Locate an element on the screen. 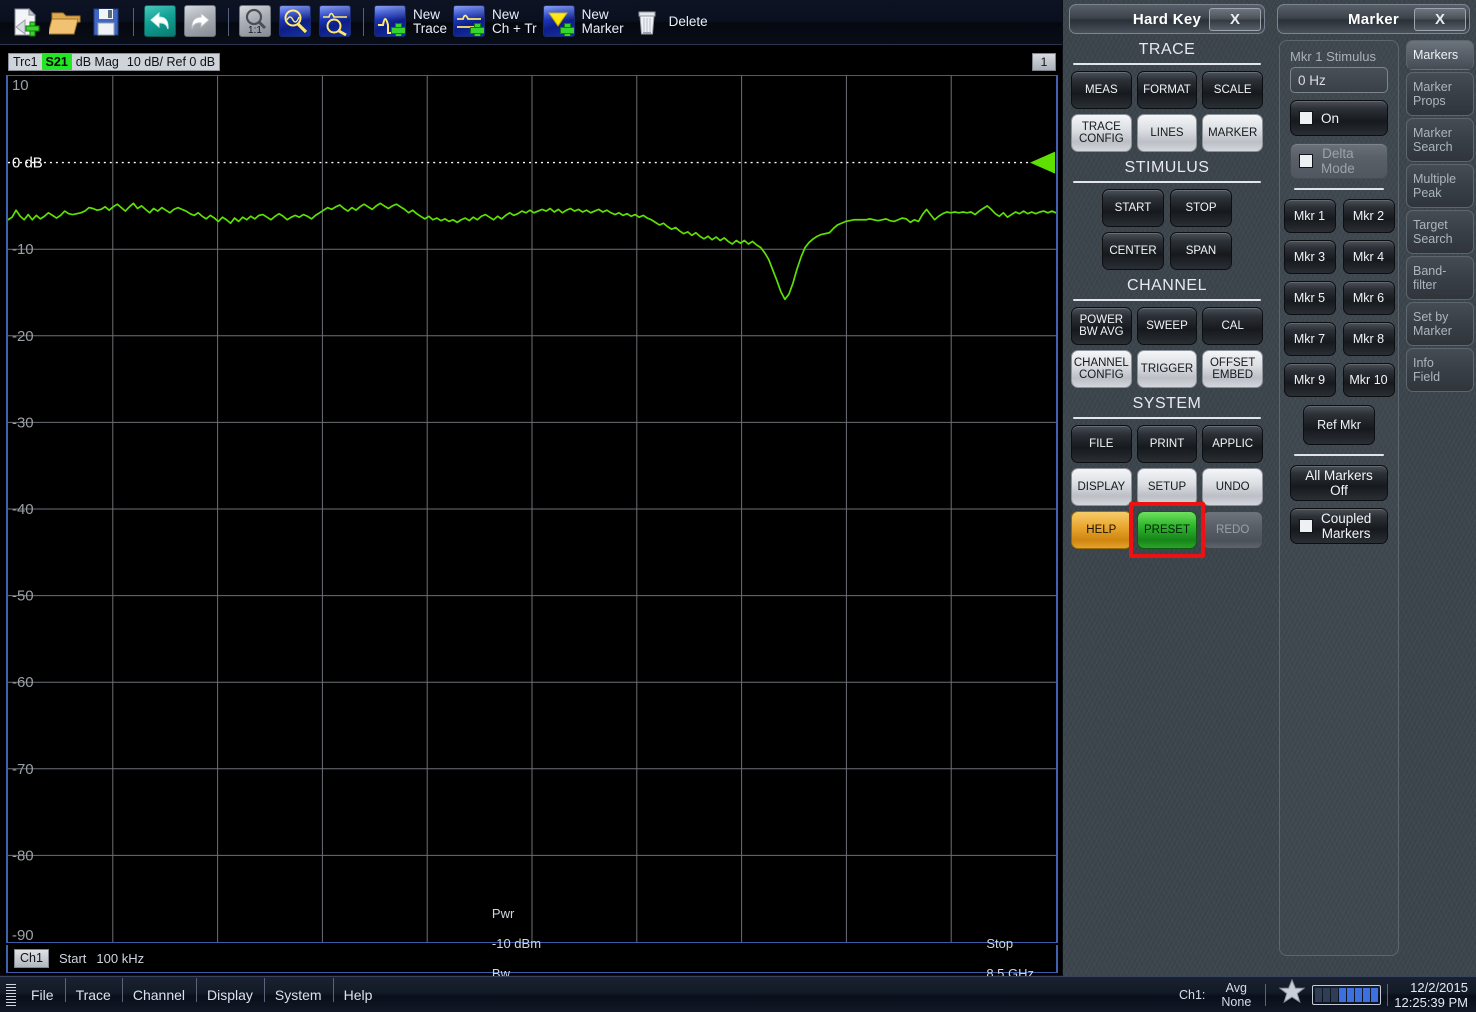 This screenshot has height=1012, width=1476. hard-key-start: START is located at coordinates (1133, 208).